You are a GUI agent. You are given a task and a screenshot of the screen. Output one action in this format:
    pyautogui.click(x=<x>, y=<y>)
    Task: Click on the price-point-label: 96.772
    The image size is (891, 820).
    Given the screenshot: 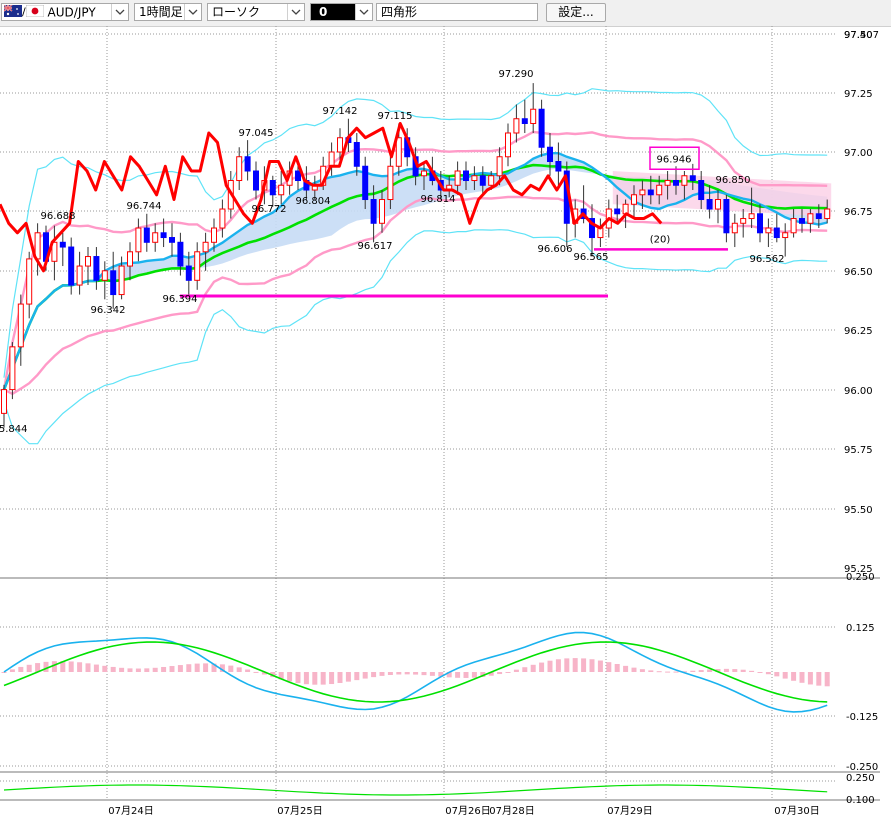 What is the action you would take?
    pyautogui.click(x=269, y=209)
    